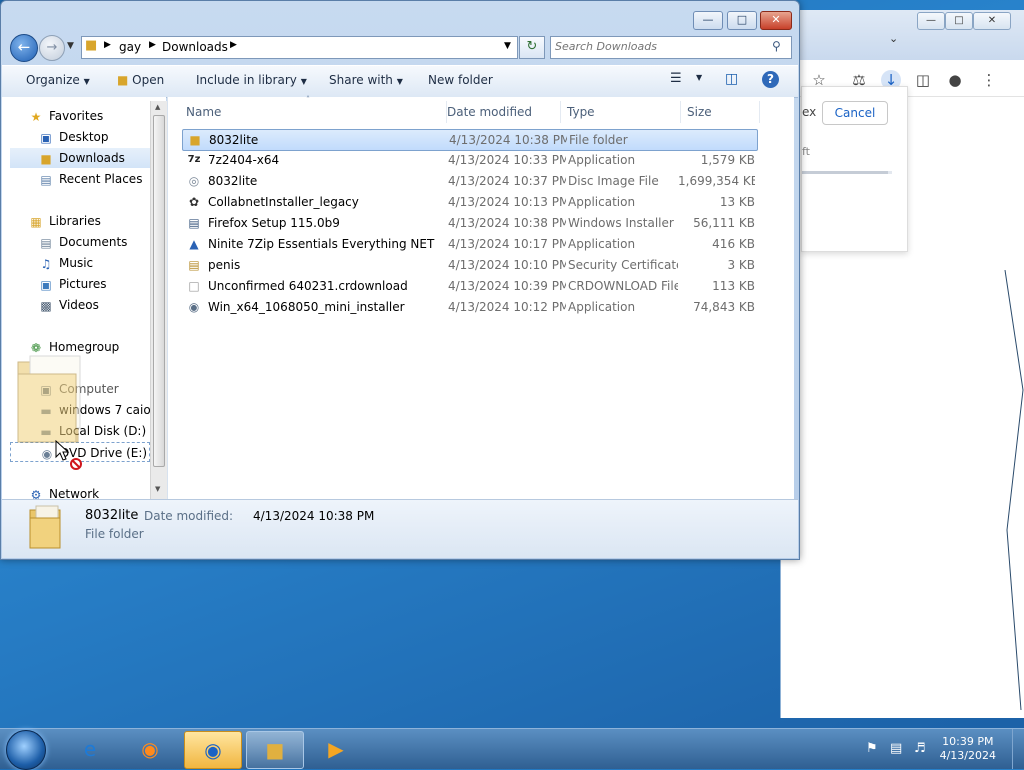 The height and width of the screenshot is (770, 1024). Describe the element at coordinates (52, 48) in the screenshot. I see `forward-button: →` at that location.